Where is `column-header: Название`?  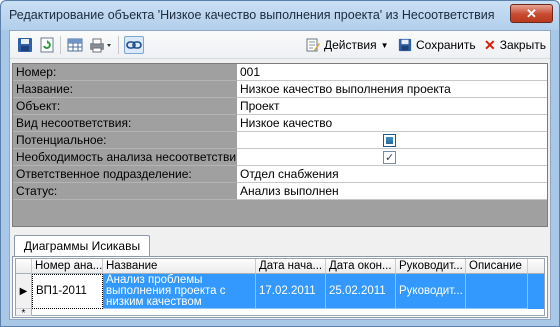 column-header: Название is located at coordinates (179, 266).